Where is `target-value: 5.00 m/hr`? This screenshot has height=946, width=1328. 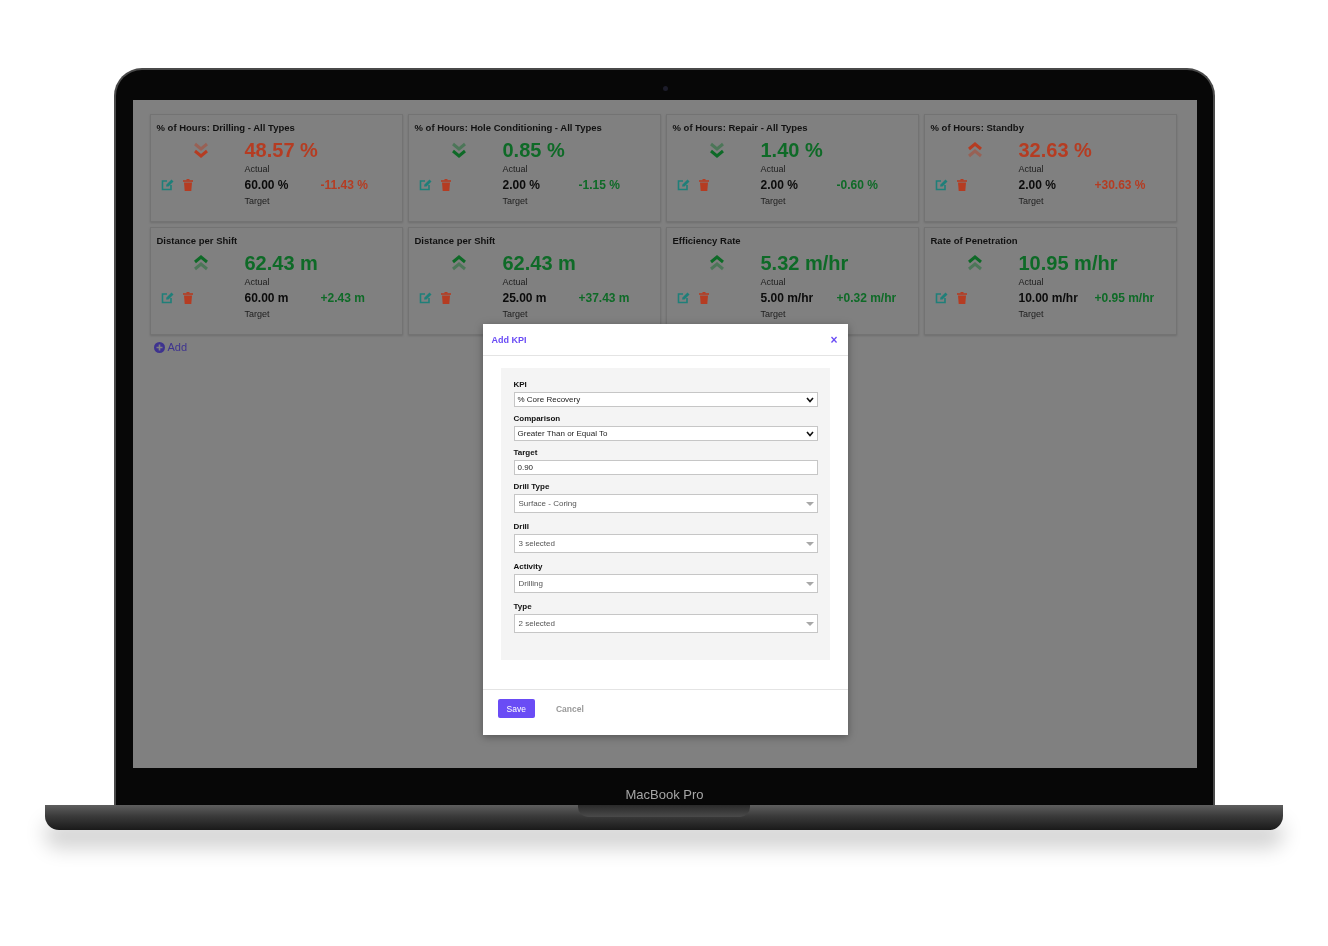 target-value: 5.00 m/hr is located at coordinates (787, 298).